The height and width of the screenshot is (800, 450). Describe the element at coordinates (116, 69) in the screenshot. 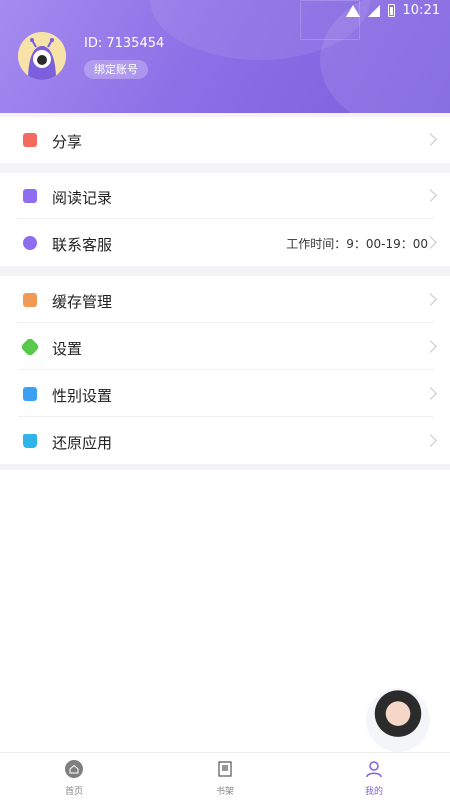

I see `bind-account-button: 绑定账号` at that location.